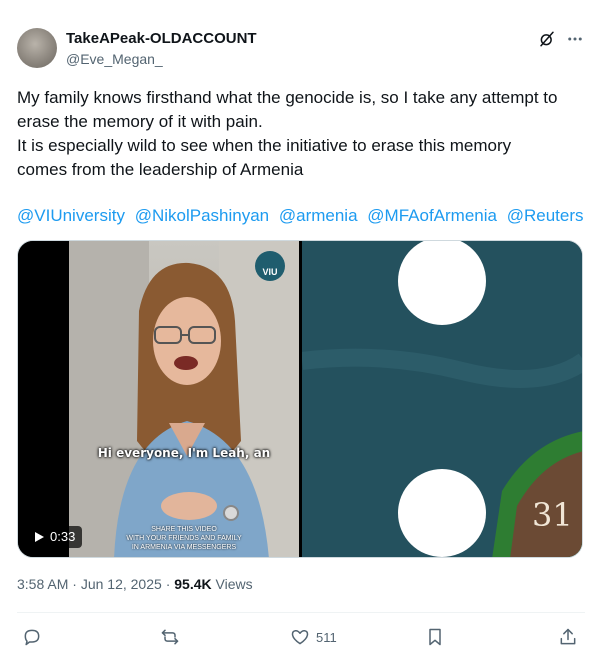  Describe the element at coordinates (575, 39) in the screenshot. I see `more-icon` at that location.